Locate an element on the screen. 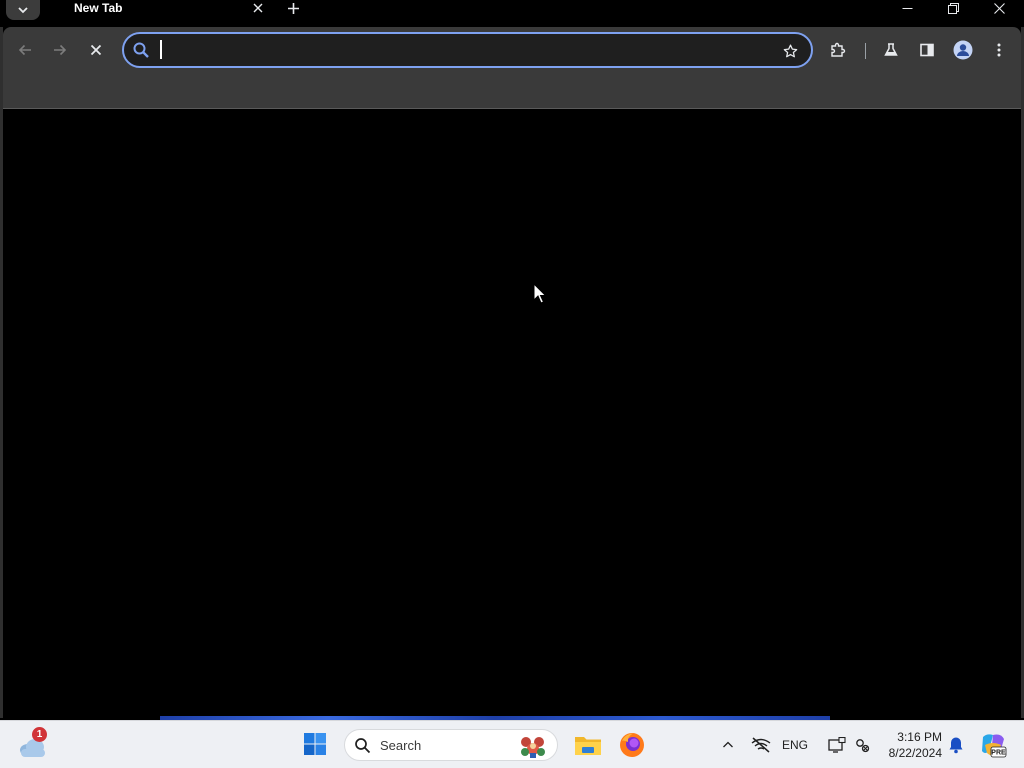  window-minimize-button is located at coordinates (907, 8).